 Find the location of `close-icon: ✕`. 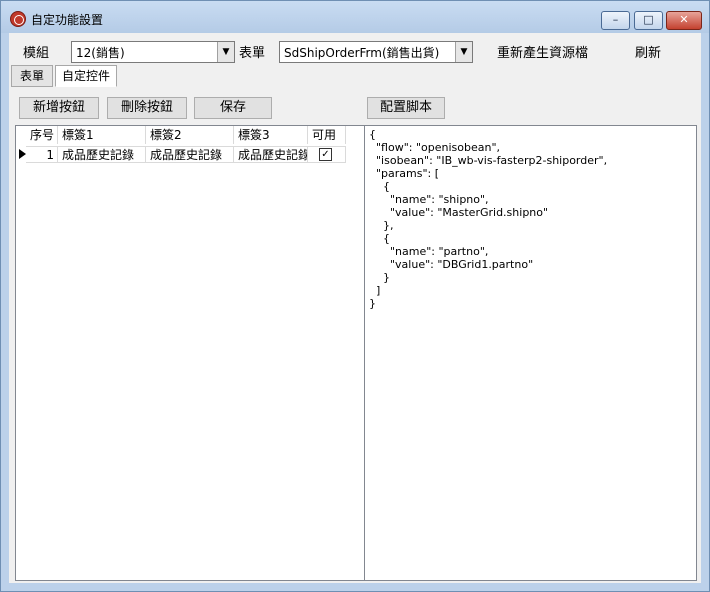

close-icon: ✕ is located at coordinates (684, 19).